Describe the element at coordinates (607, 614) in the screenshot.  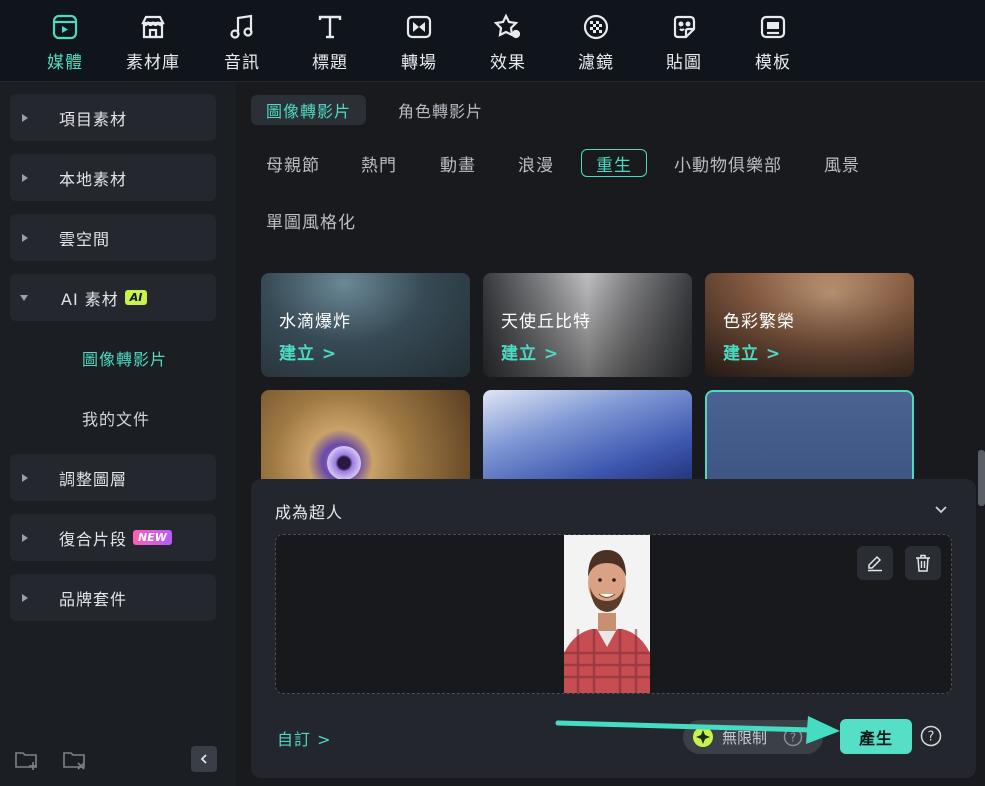
I see `uploaded-photo` at that location.